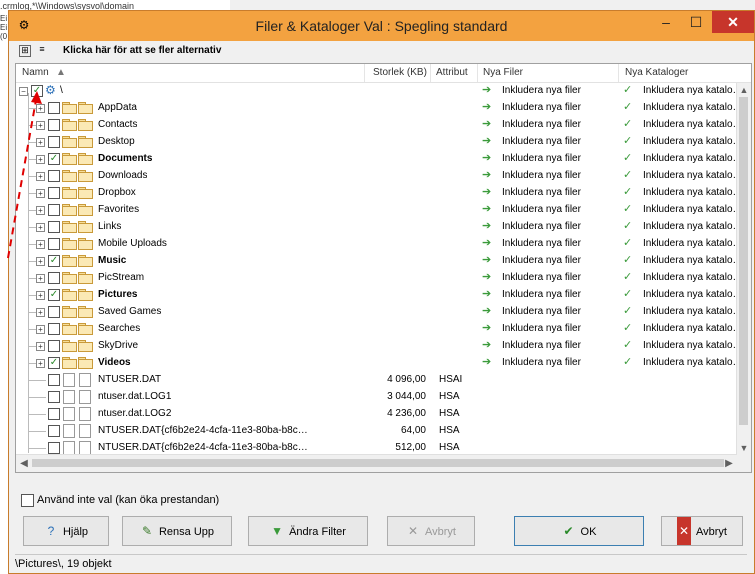 The image size is (755, 574). I want to click on no-selection-label: Använd inte val (kan öka prestandan), so click(128, 500).